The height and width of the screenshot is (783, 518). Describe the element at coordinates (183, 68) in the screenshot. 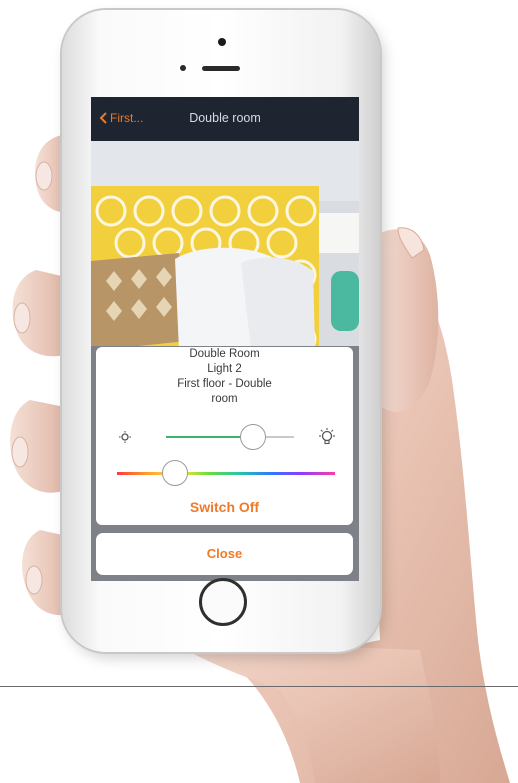

I see `sensor-dot` at that location.